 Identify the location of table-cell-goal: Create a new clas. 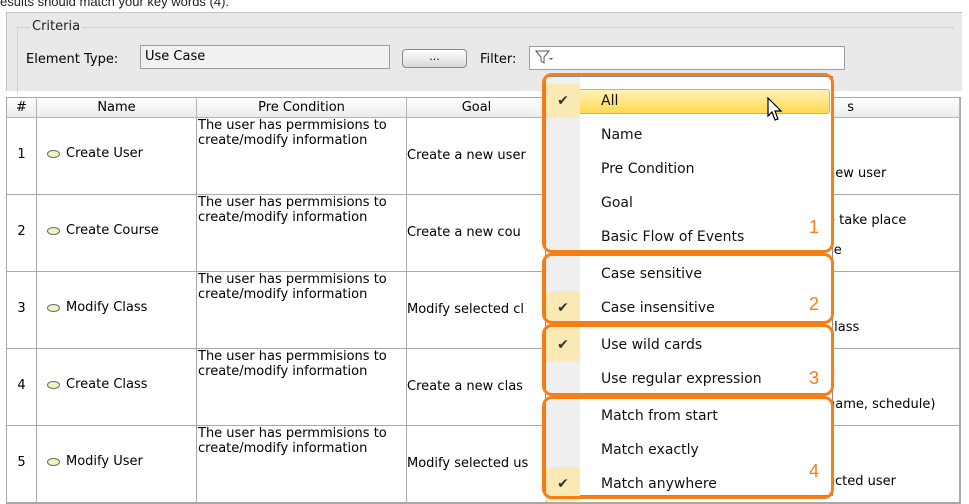
(477, 387).